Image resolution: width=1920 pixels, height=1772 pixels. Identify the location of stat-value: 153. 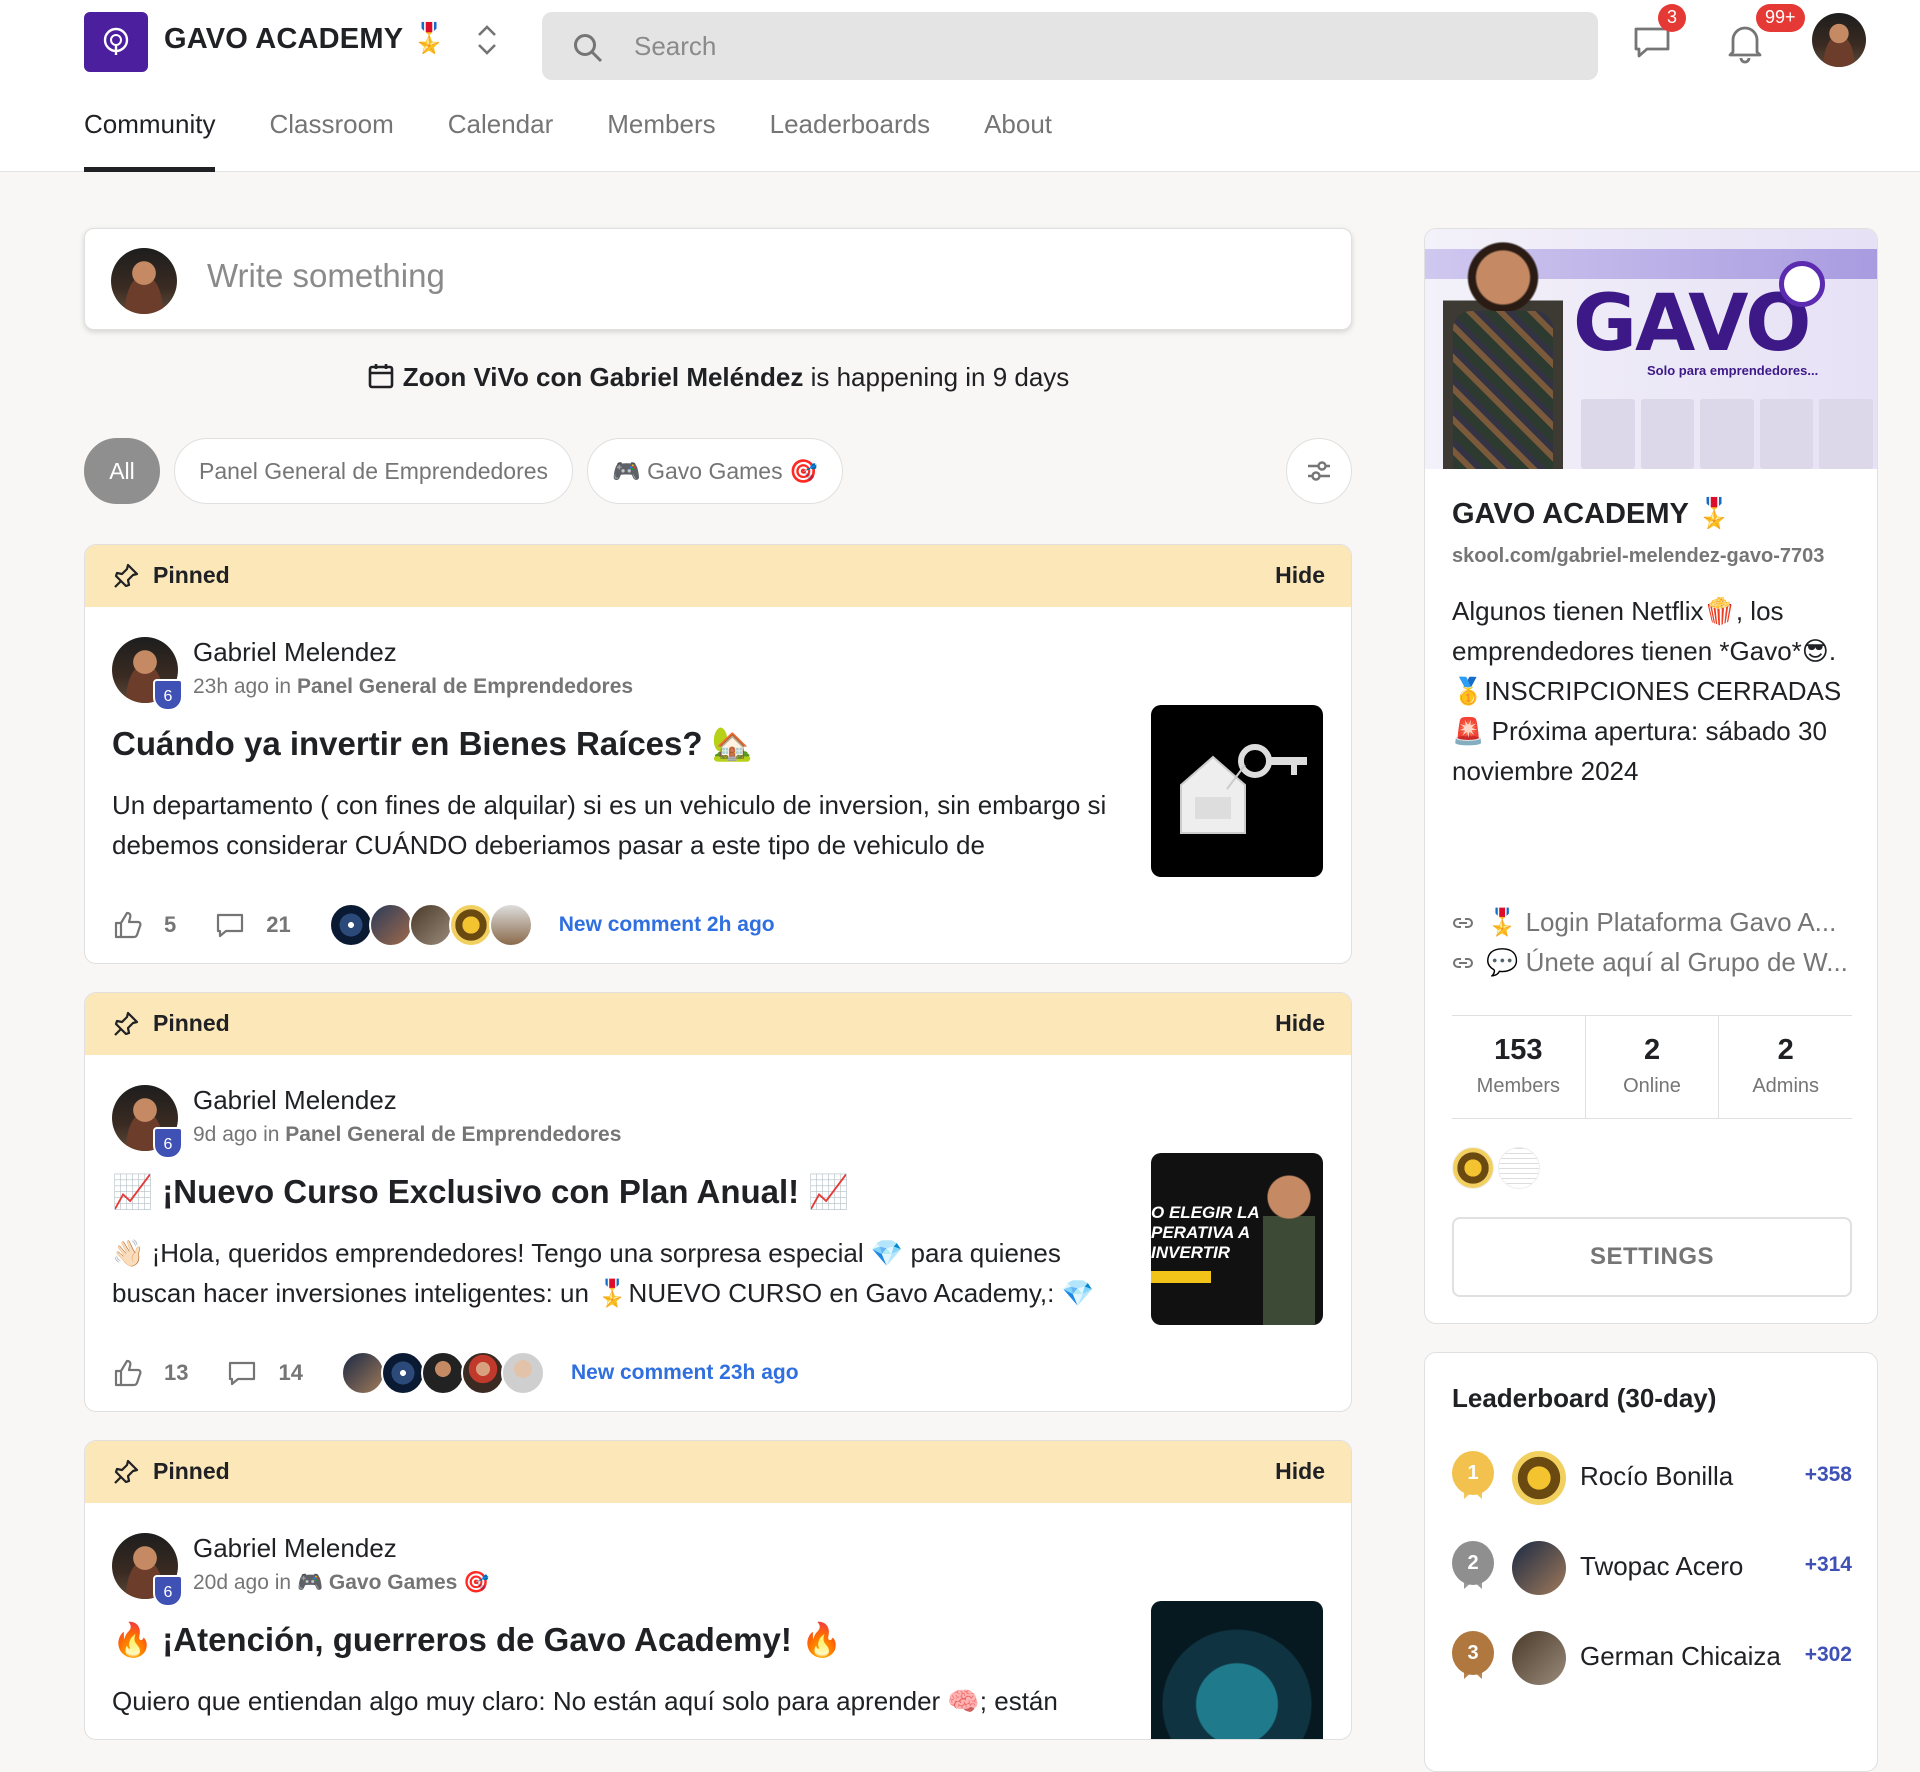
(1518, 1050).